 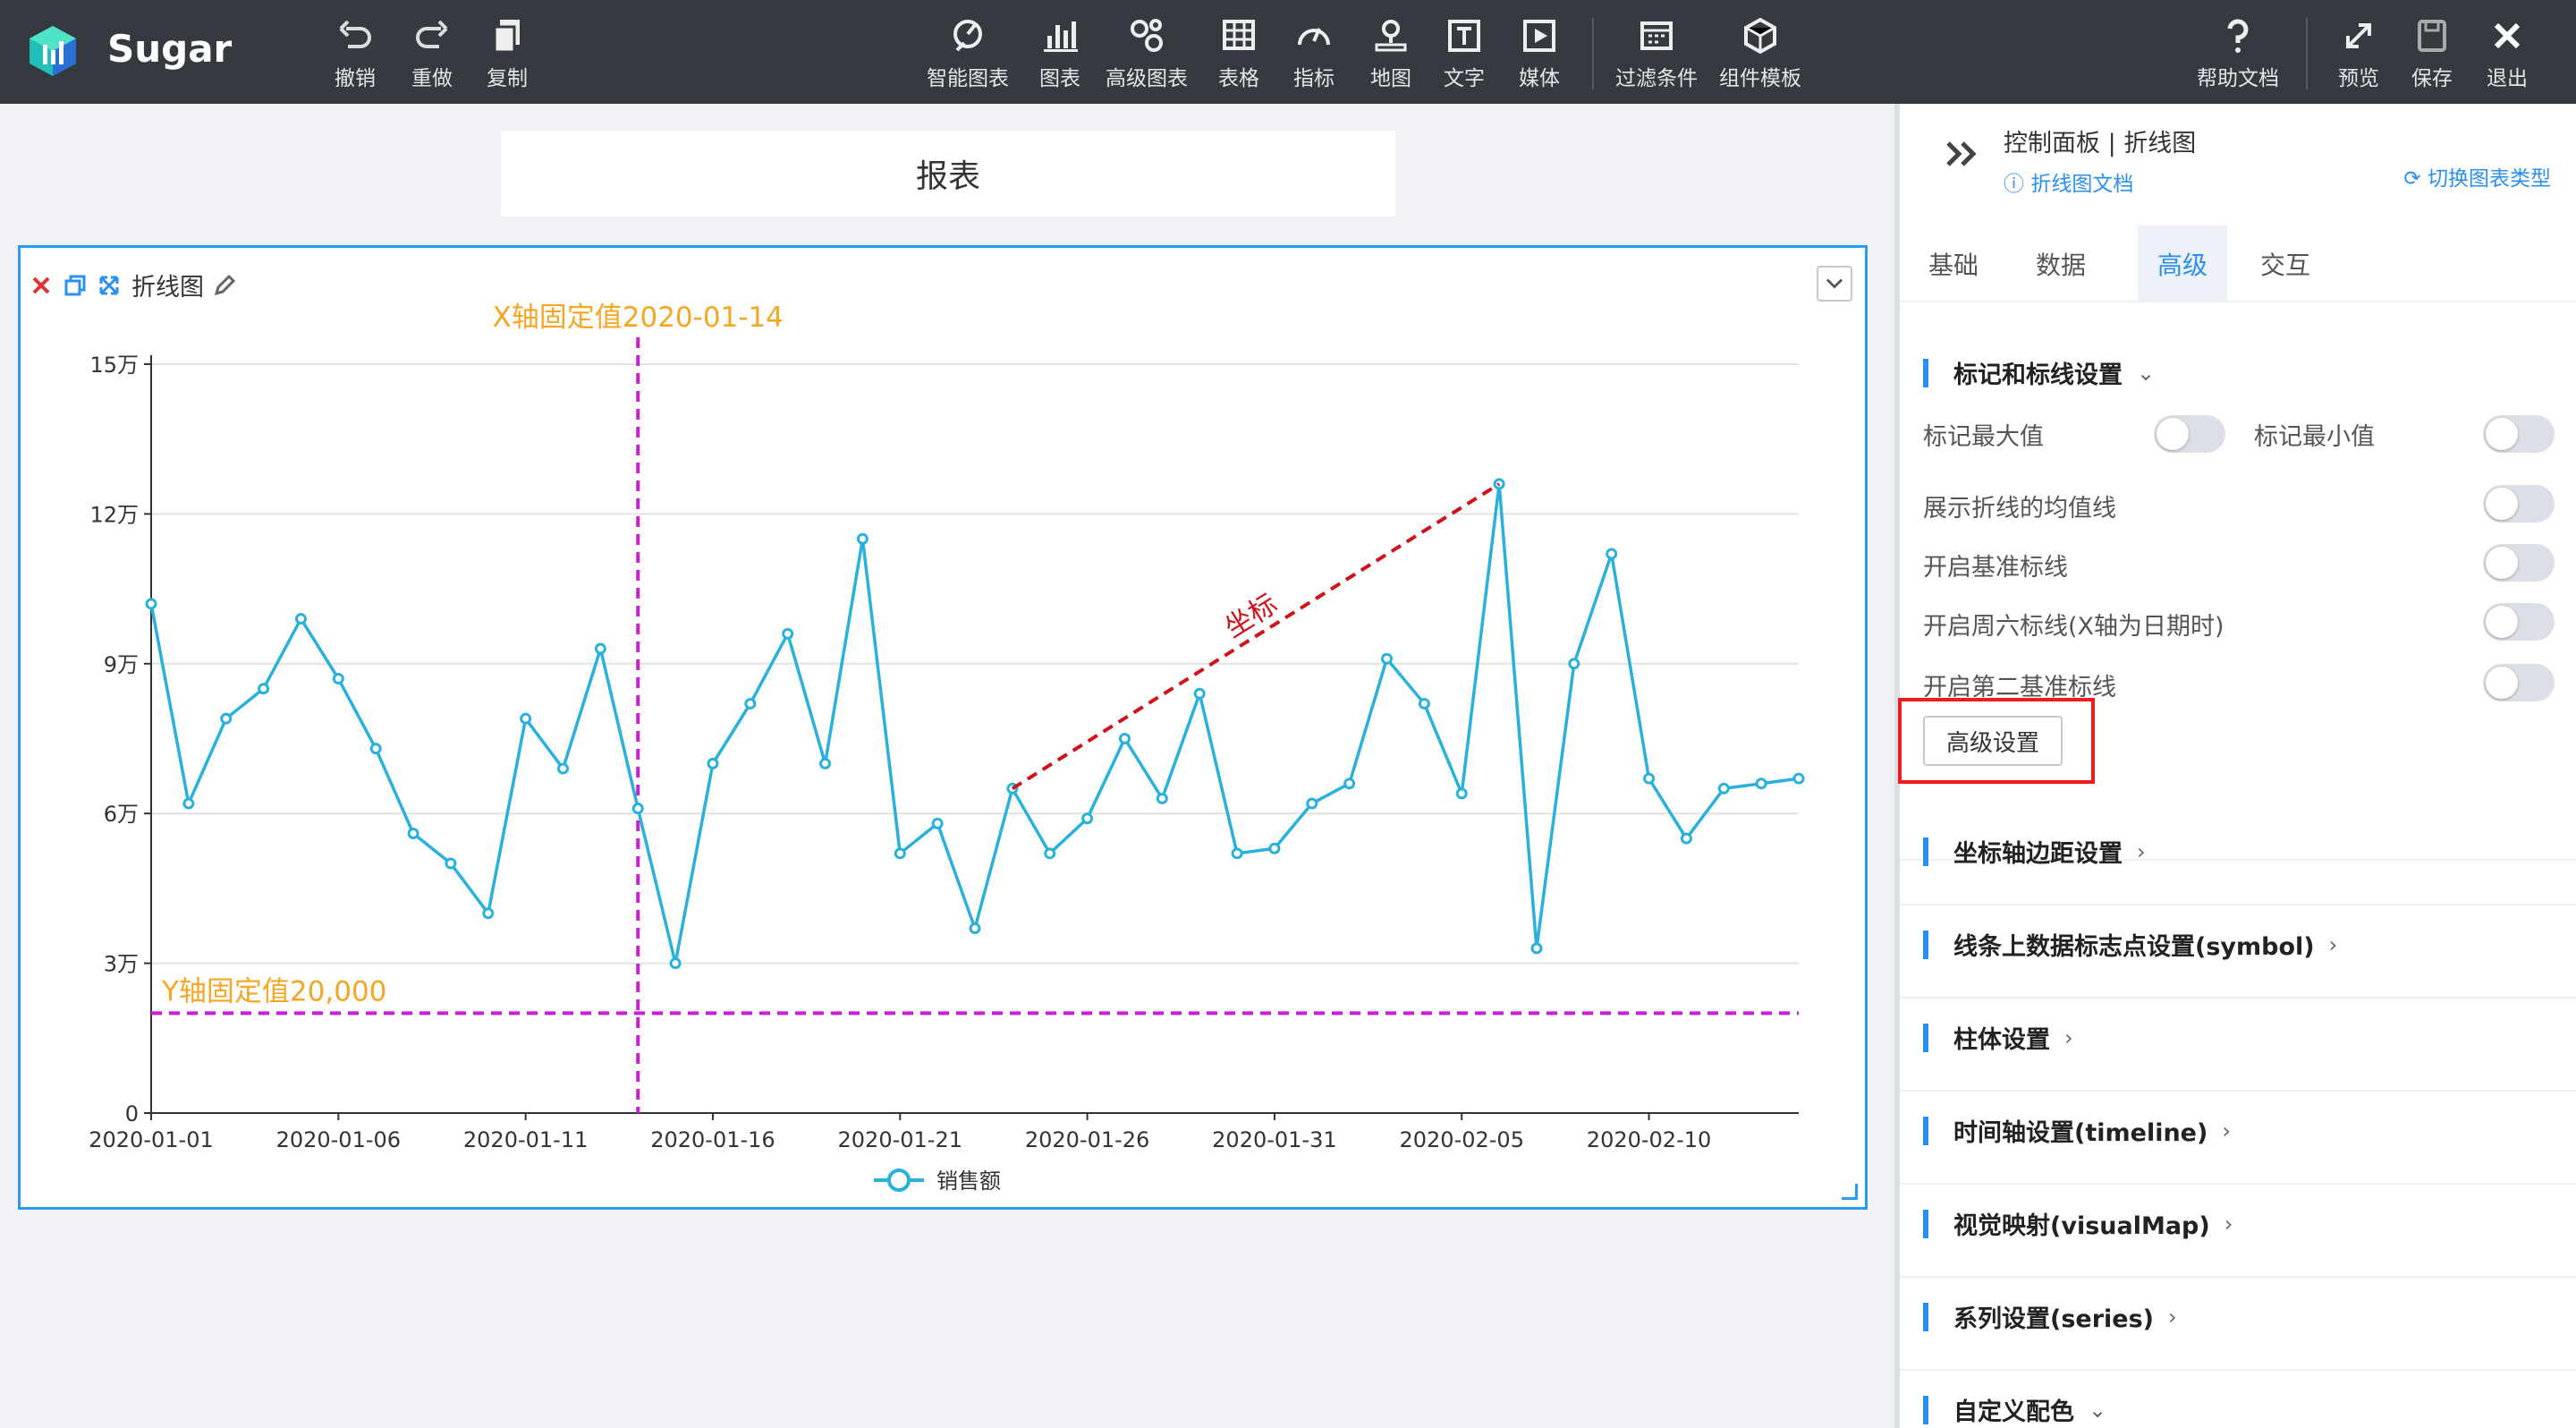 I want to click on saturday-line-toggle, so click(x=2519, y=622).